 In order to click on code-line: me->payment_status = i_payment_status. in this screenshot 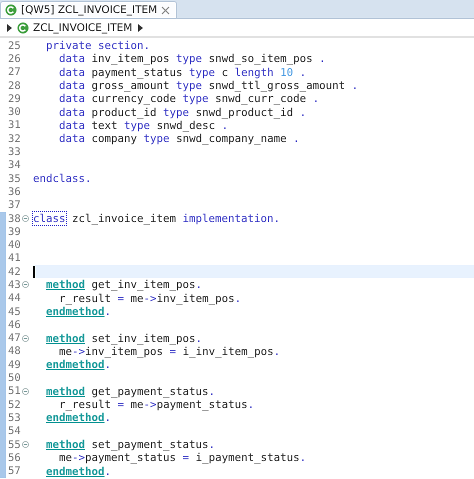, I will do `click(183, 457)`.